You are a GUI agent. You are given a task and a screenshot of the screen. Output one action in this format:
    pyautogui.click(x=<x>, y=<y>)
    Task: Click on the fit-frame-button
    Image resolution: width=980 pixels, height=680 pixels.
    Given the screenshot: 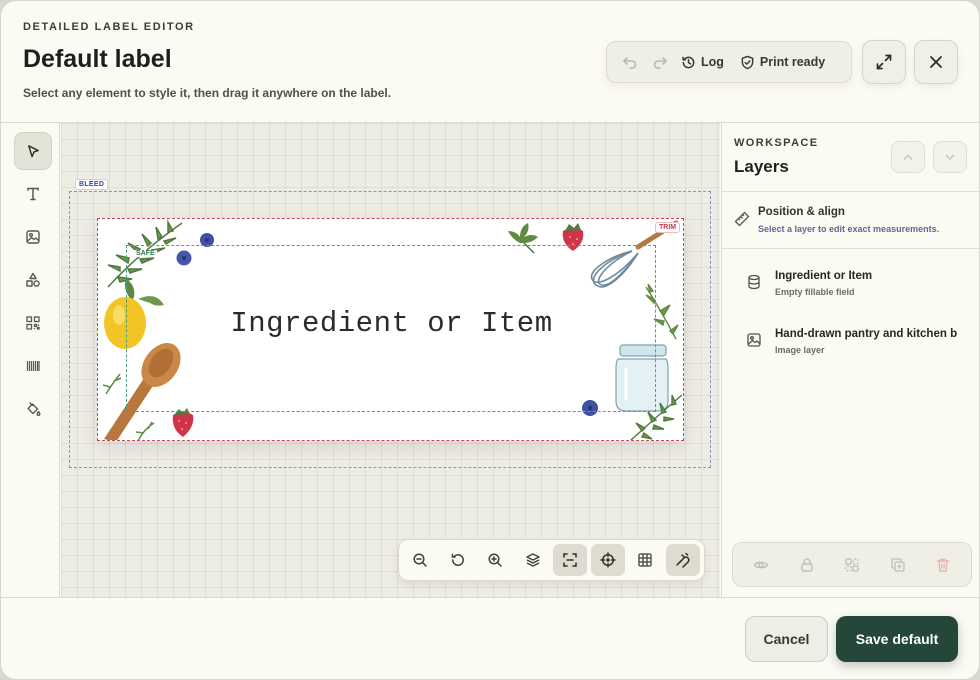 What is the action you would take?
    pyautogui.click(x=570, y=560)
    